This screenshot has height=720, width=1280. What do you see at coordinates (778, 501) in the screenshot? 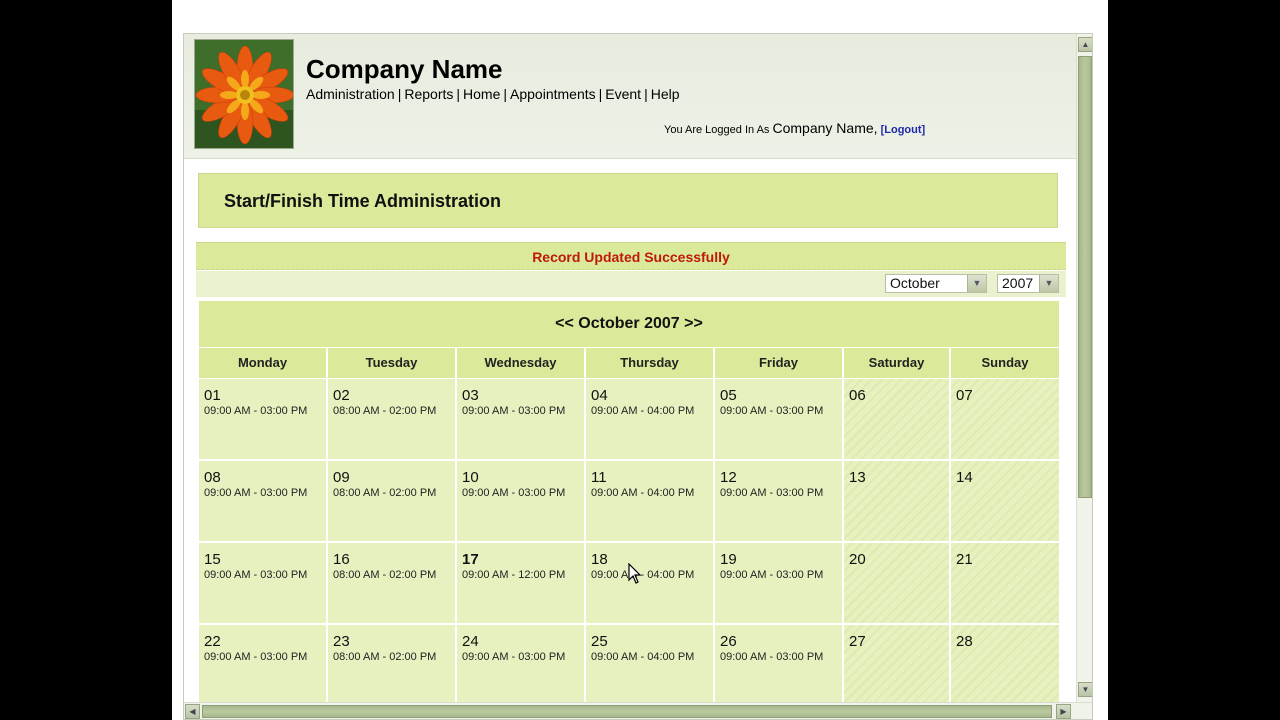
I see `calendar-day-cell: 12 09:00 AM - 03:00 PM` at bounding box center [778, 501].